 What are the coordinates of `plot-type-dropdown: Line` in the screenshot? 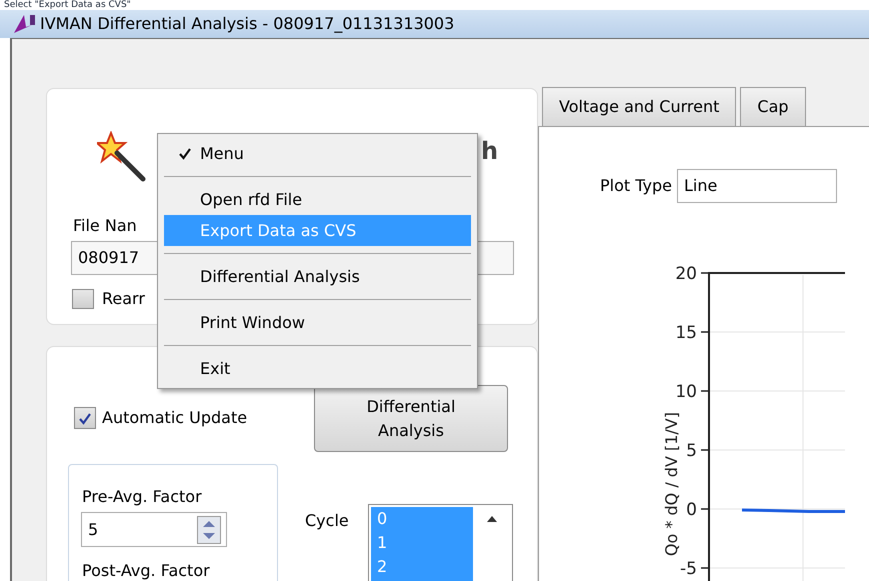 It's located at (757, 186).